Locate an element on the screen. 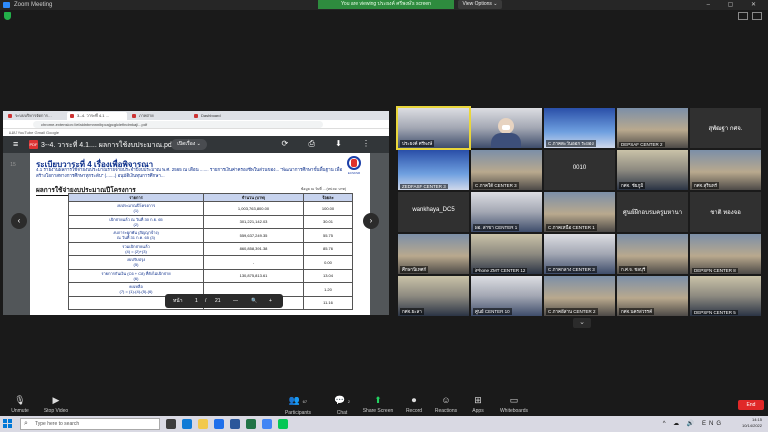  stop-video-button: ▶ Stop Video is located at coordinates (56, 404).